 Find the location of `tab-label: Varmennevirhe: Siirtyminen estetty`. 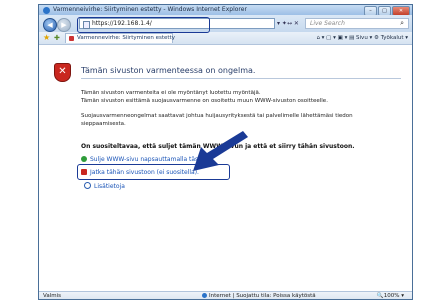

tab-label: Varmennevirhe: Siirtyminen estetty is located at coordinates (126, 38).